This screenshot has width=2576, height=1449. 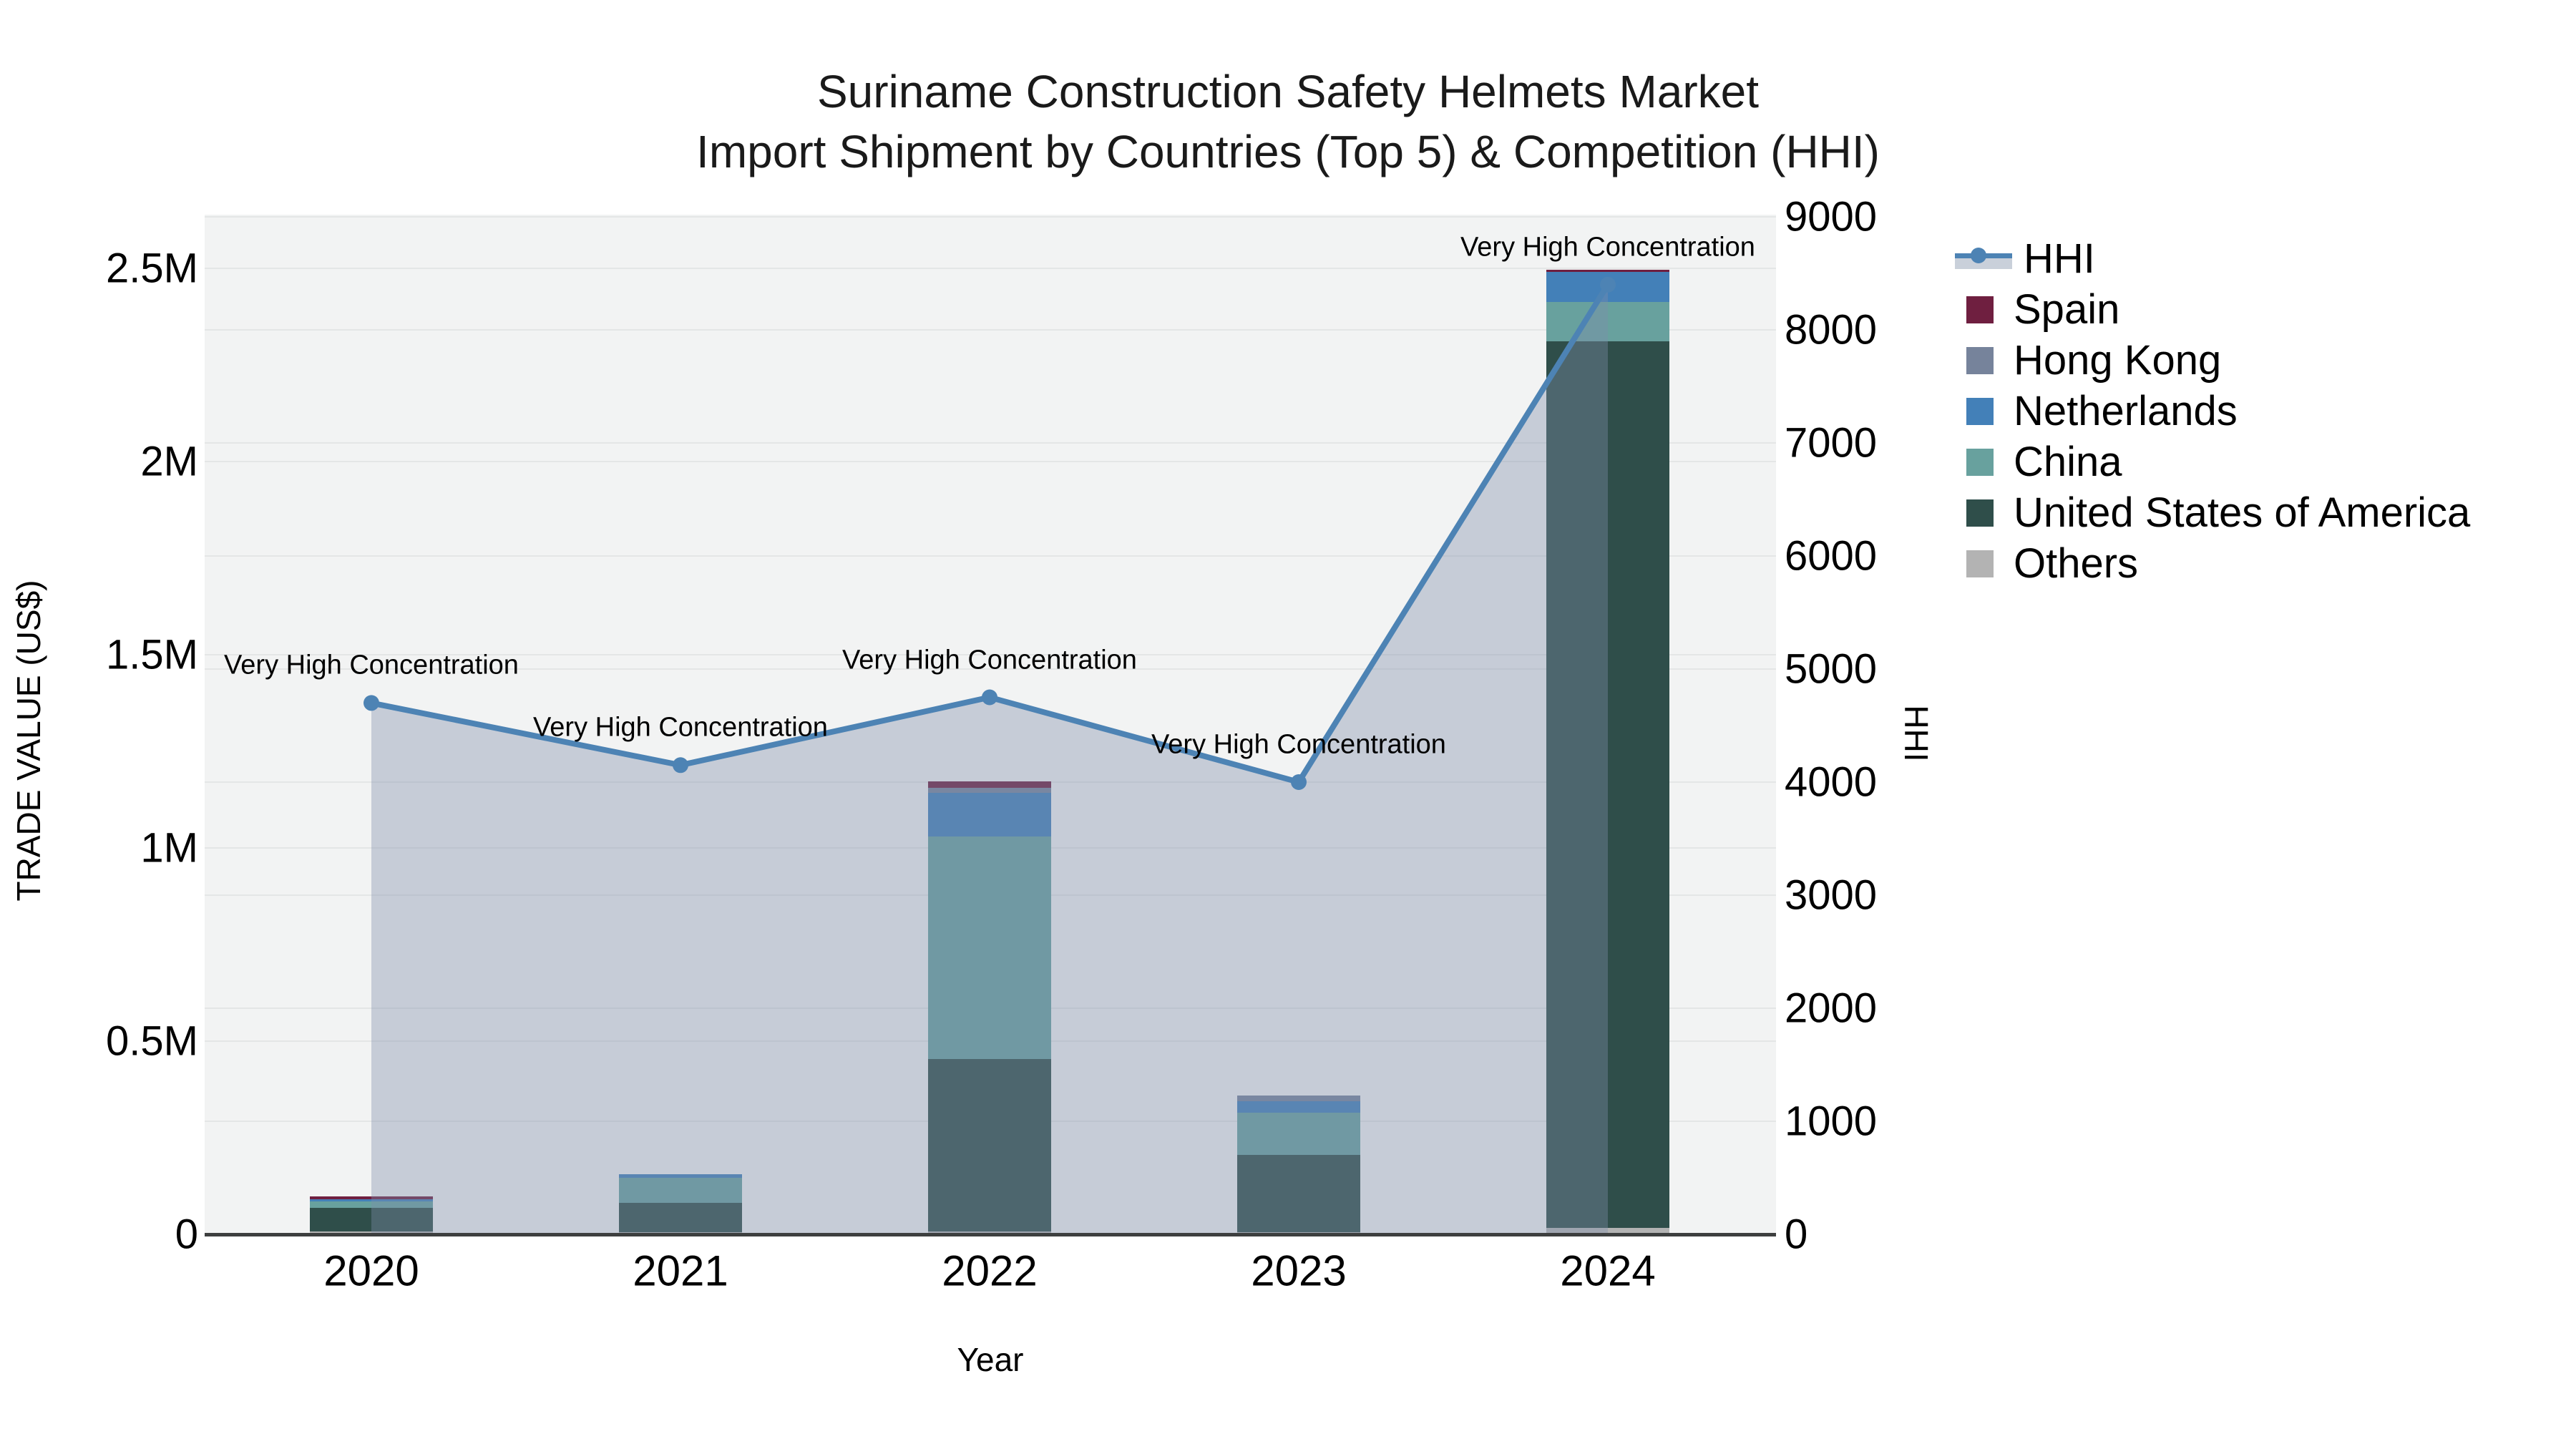 I want to click on hhi-point-2021, so click(x=680, y=765).